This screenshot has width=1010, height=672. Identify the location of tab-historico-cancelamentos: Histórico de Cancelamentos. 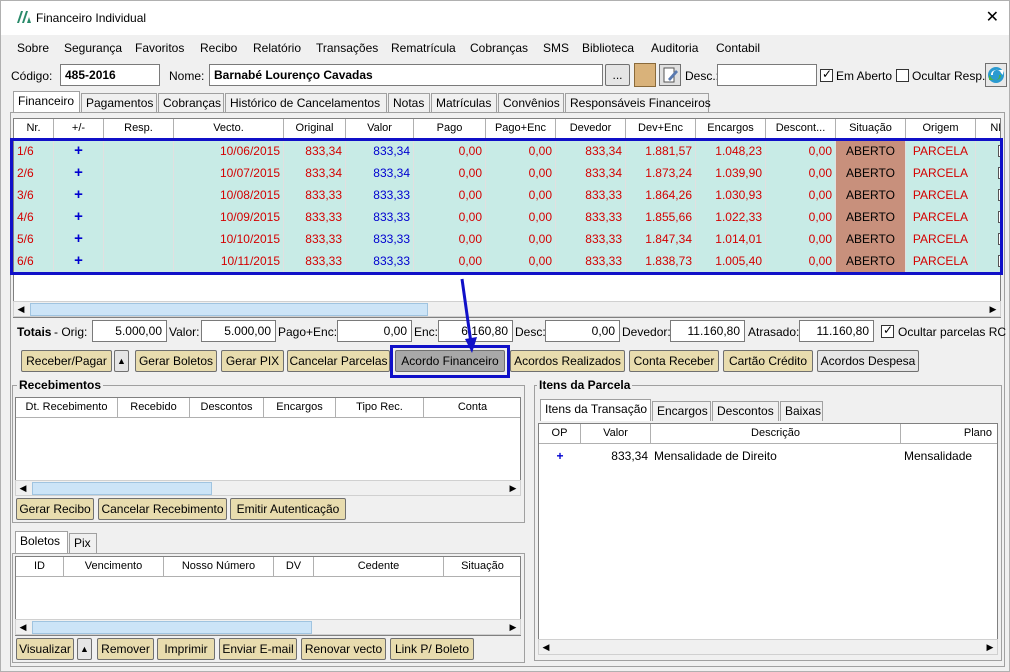
(306, 103).